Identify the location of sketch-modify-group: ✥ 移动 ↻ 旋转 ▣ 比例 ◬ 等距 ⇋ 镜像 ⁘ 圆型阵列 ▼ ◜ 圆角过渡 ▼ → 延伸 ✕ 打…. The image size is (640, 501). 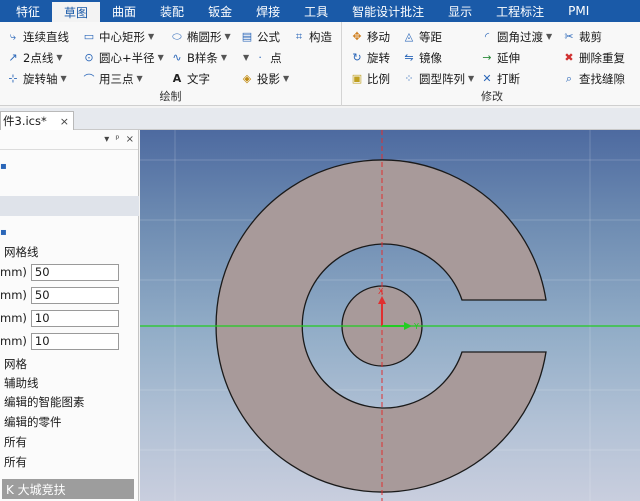
(492, 64).